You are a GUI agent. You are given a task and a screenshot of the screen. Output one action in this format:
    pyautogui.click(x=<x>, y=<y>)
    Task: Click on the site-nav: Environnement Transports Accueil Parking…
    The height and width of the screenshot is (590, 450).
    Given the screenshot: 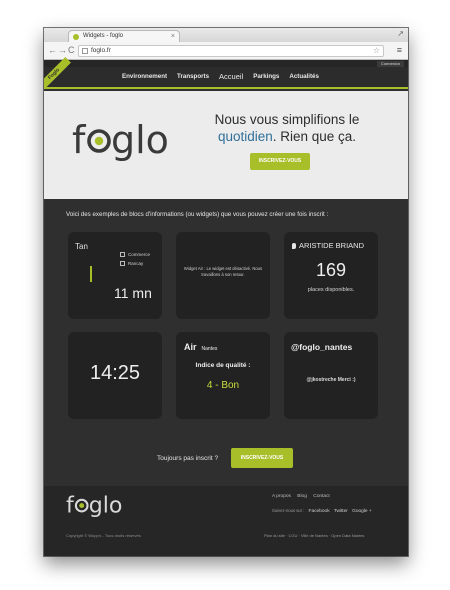 What is the action you would take?
    pyautogui.click(x=226, y=78)
    